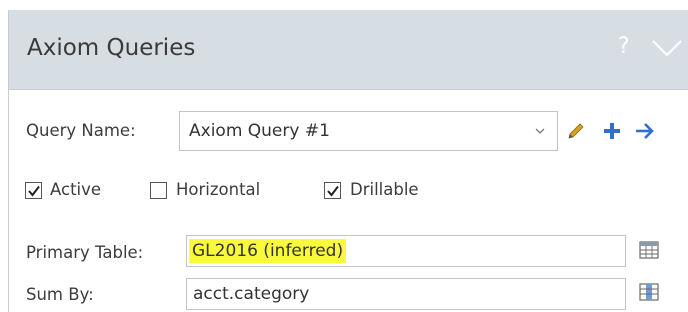 Image resolution: width=688 pixels, height=312 pixels. Describe the element at coordinates (576, 131) in the screenshot. I see `pencil-icon` at that location.